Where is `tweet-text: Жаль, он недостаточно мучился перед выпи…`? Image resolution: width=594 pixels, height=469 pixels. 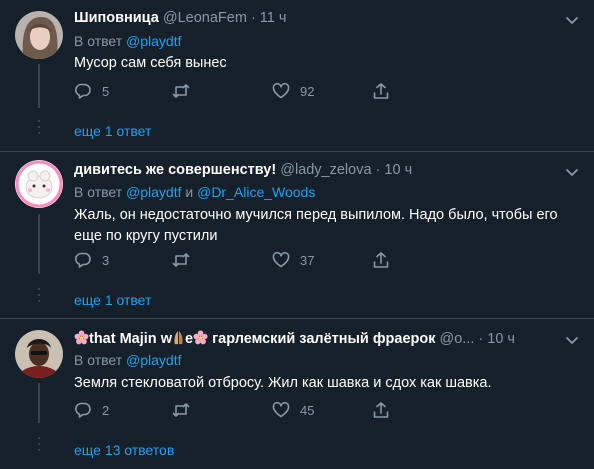
tweet-text: Жаль, он недостаточно мучился перед выпи… is located at coordinates (316, 225).